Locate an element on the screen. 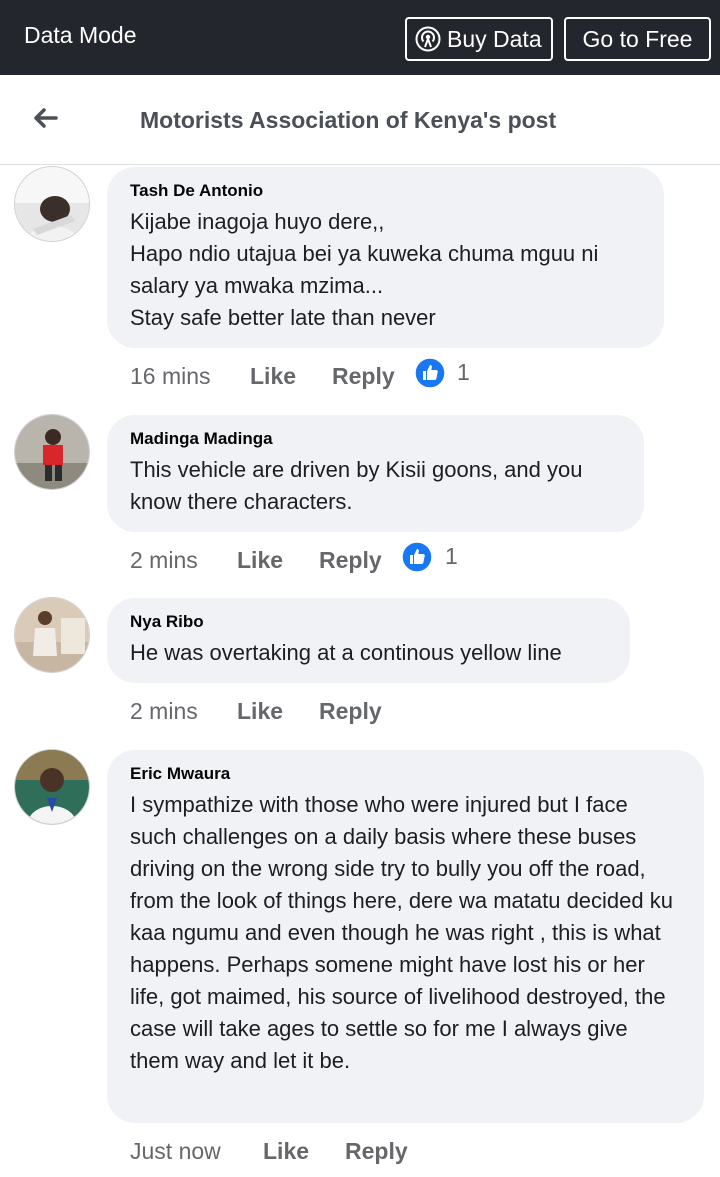 The width and height of the screenshot is (720, 1177). go-to-free-label: Go to Free is located at coordinates (637, 38).